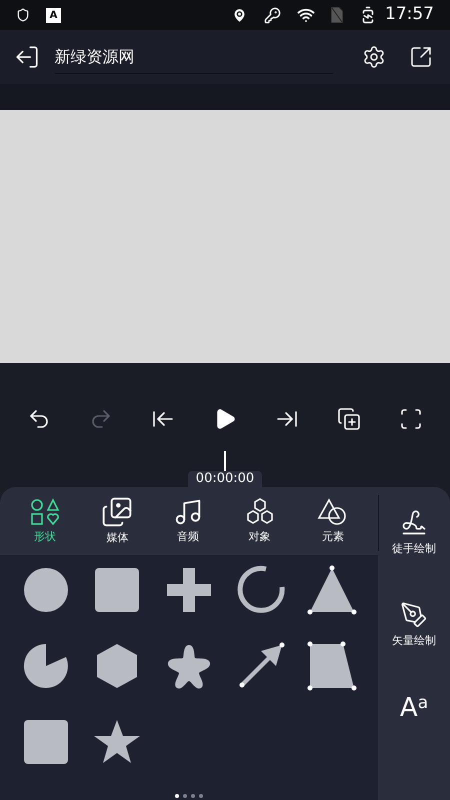  What do you see at coordinates (261, 590) in the screenshot?
I see `arc-shape` at bounding box center [261, 590].